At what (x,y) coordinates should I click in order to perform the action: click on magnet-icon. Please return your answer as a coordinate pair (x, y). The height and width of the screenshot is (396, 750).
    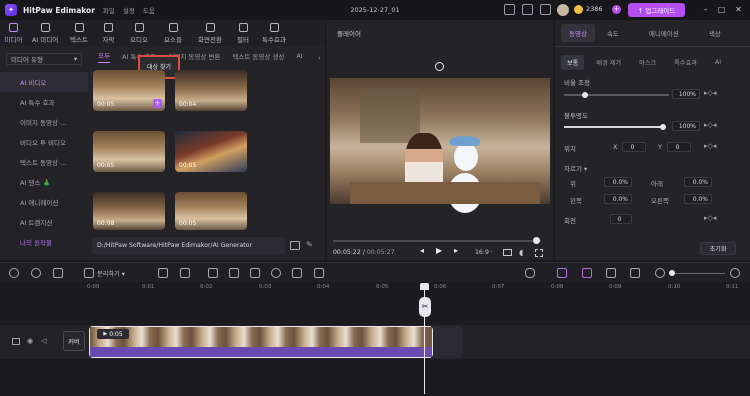
    Looking at the image, I should click on (587, 273).